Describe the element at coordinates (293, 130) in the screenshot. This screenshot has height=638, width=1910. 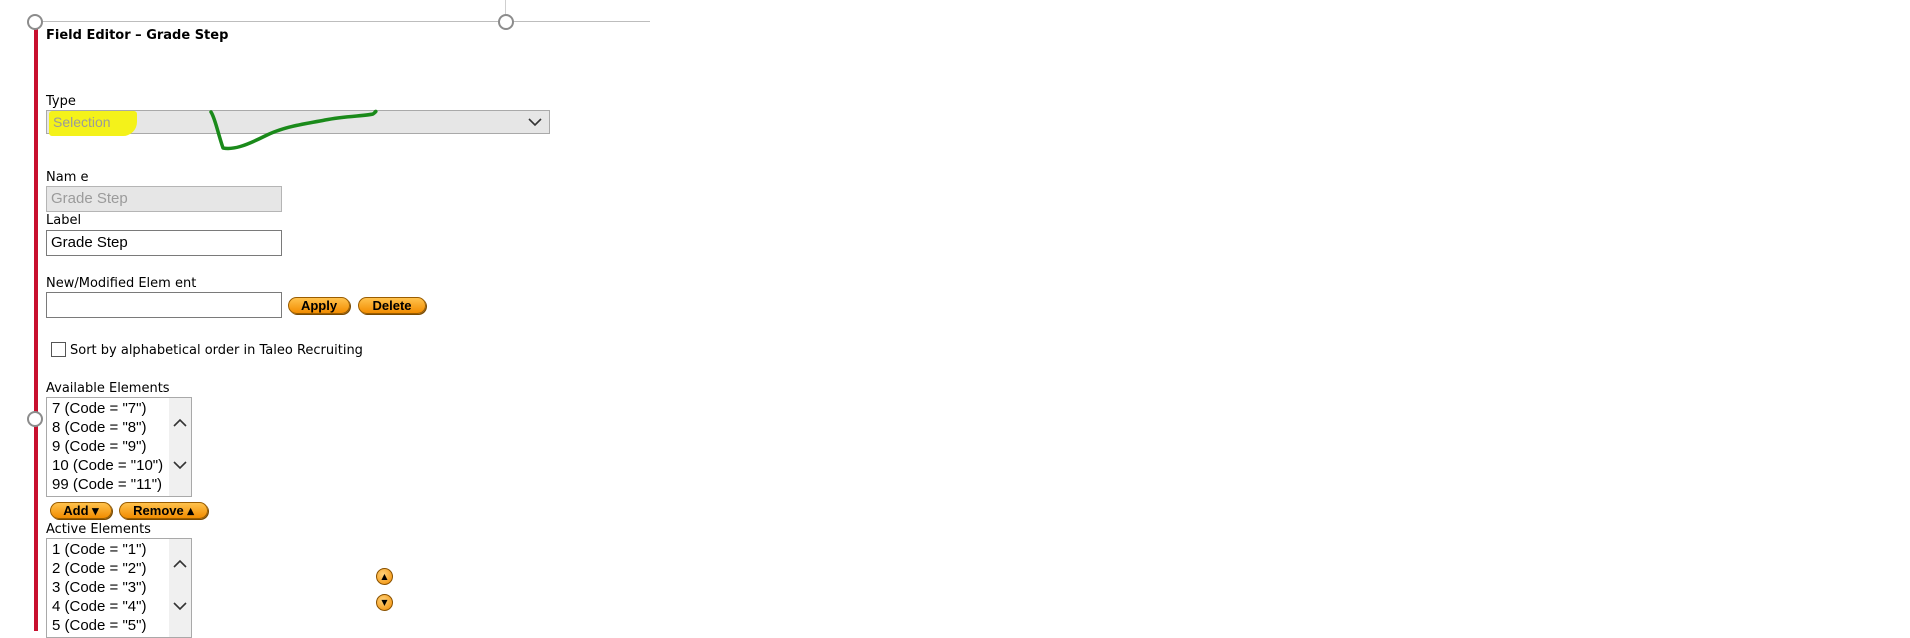
I see `annotation-checkmark` at that location.